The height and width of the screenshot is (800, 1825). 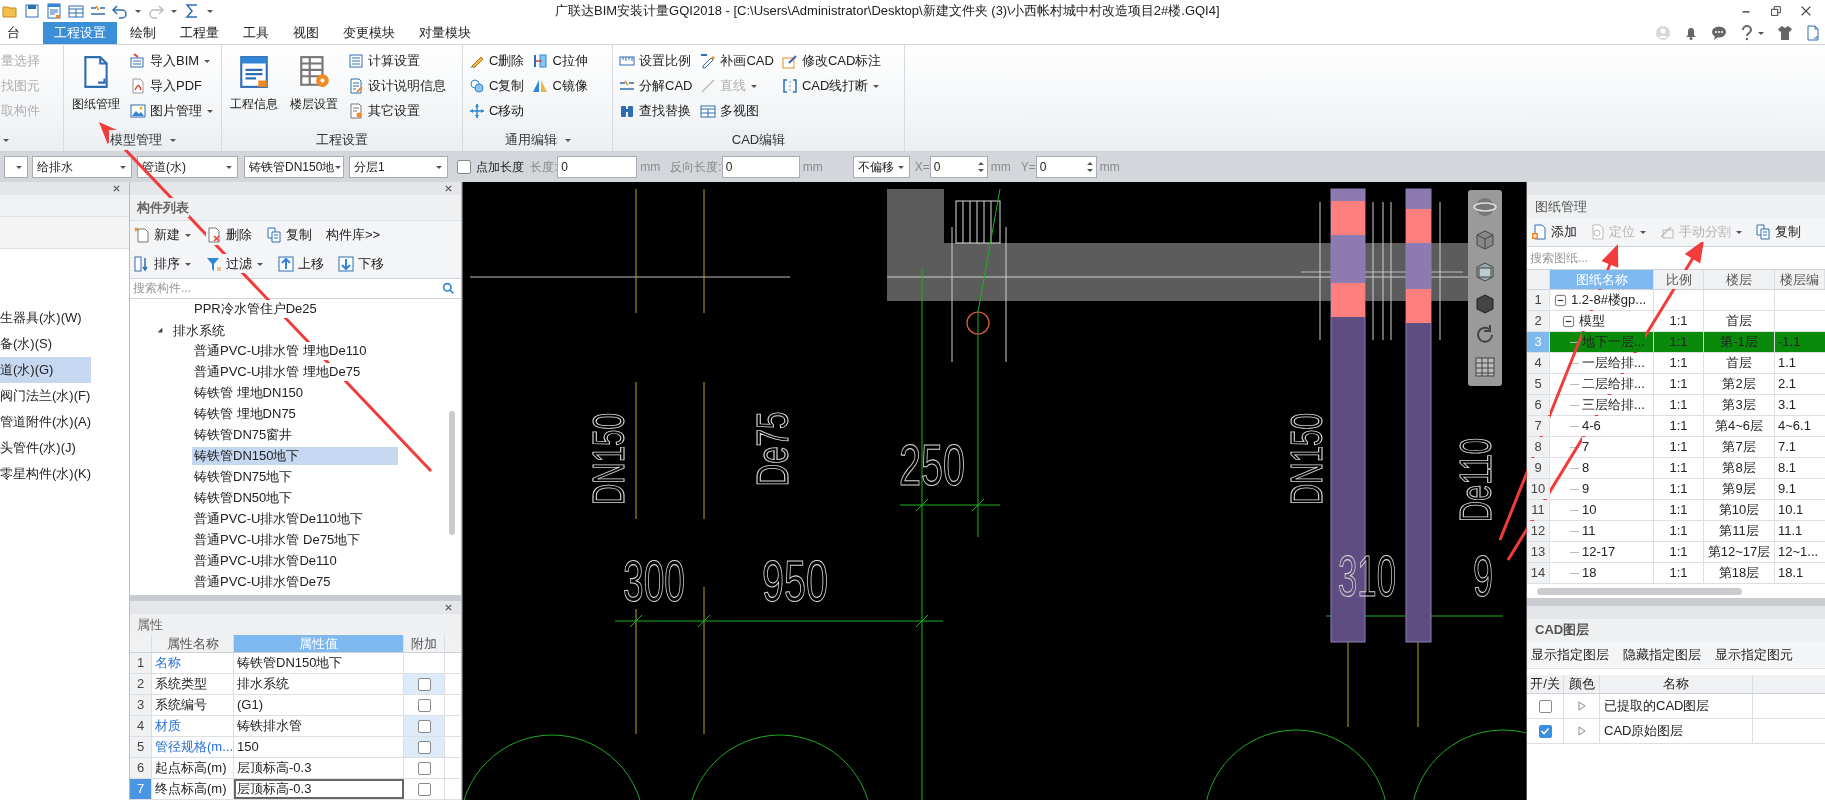 I want to click on property-value: 铸铁管DN150地下, so click(x=319, y=663).